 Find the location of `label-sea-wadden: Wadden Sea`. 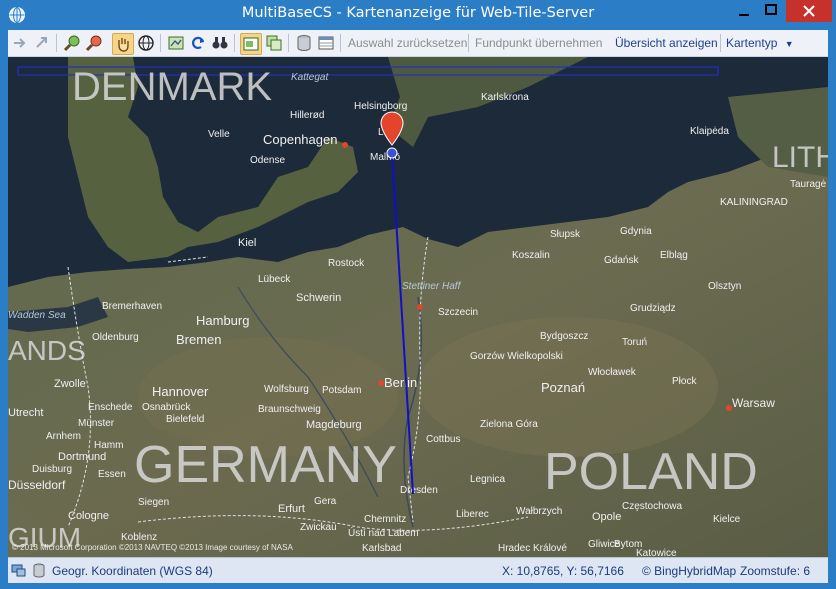

label-sea-wadden: Wadden Sea is located at coordinates (37, 315).